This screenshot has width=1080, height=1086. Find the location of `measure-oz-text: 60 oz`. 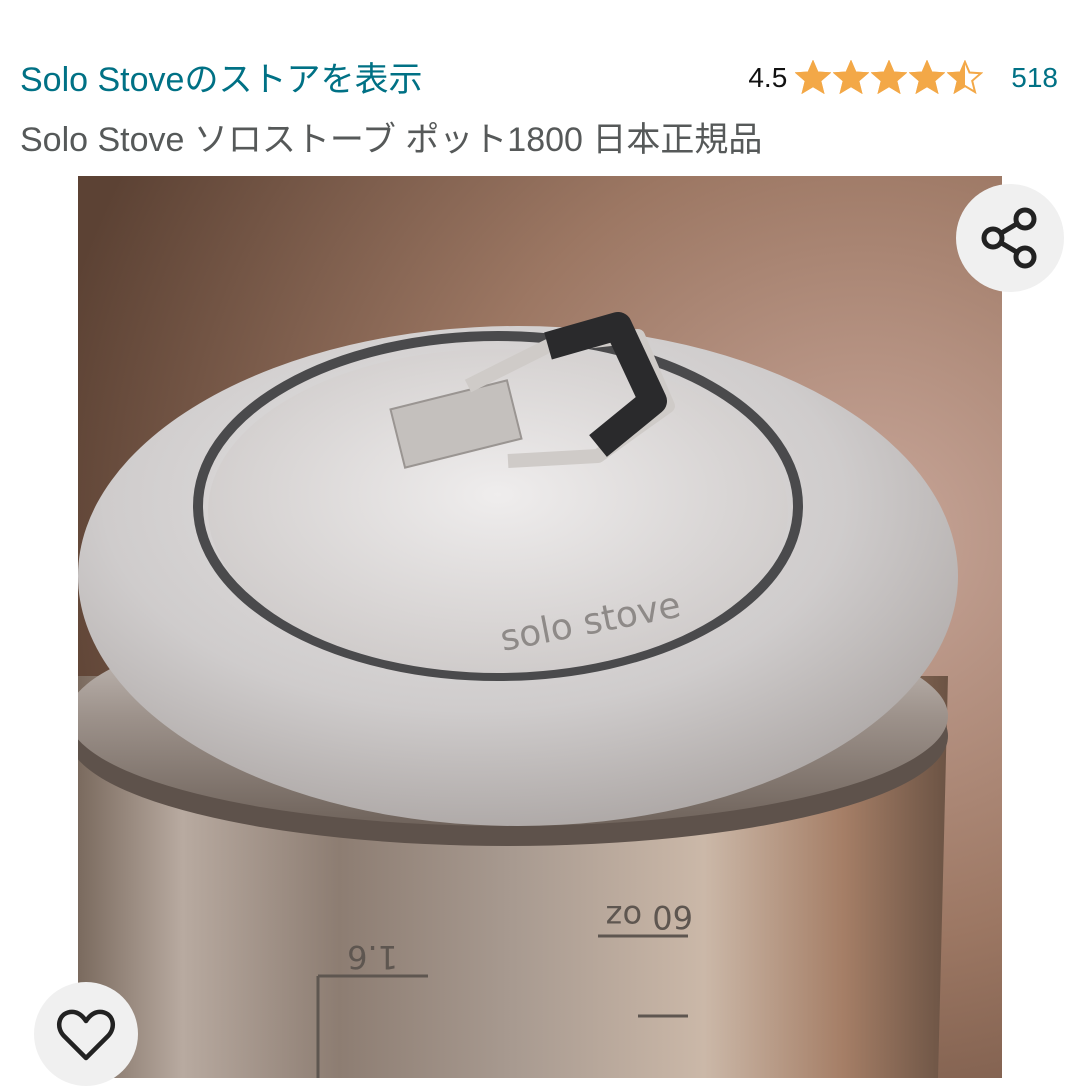

measure-oz-text: 60 oz is located at coordinates (649, 917).